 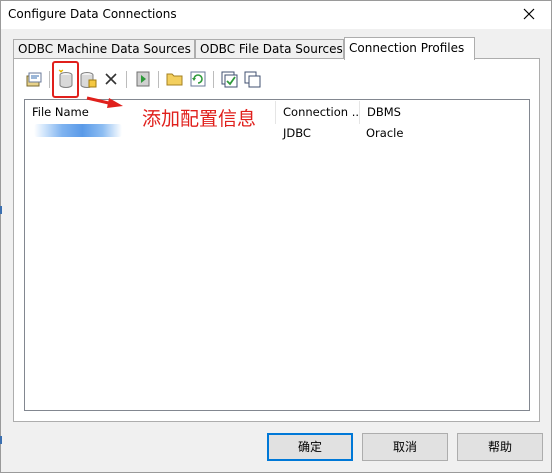 I want to click on tab-odbc-machine-data-sources: ODBC Machine Data Sources, so click(x=104, y=49).